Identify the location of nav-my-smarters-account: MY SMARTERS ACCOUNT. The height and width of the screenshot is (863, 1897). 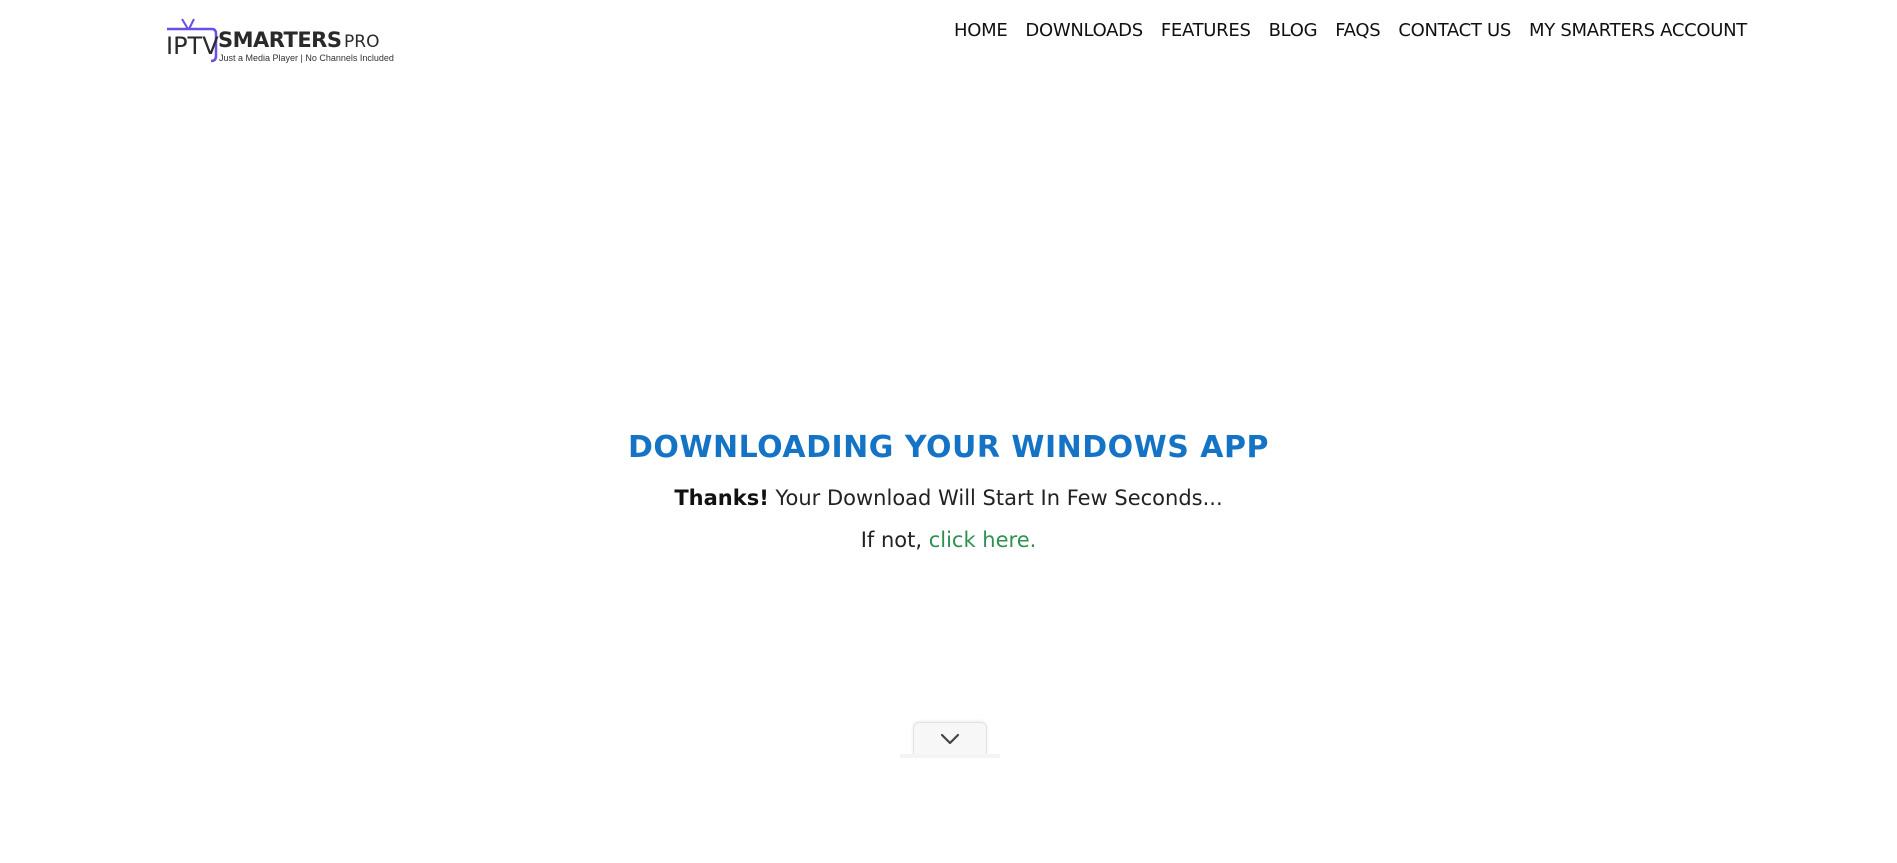
(1638, 30).